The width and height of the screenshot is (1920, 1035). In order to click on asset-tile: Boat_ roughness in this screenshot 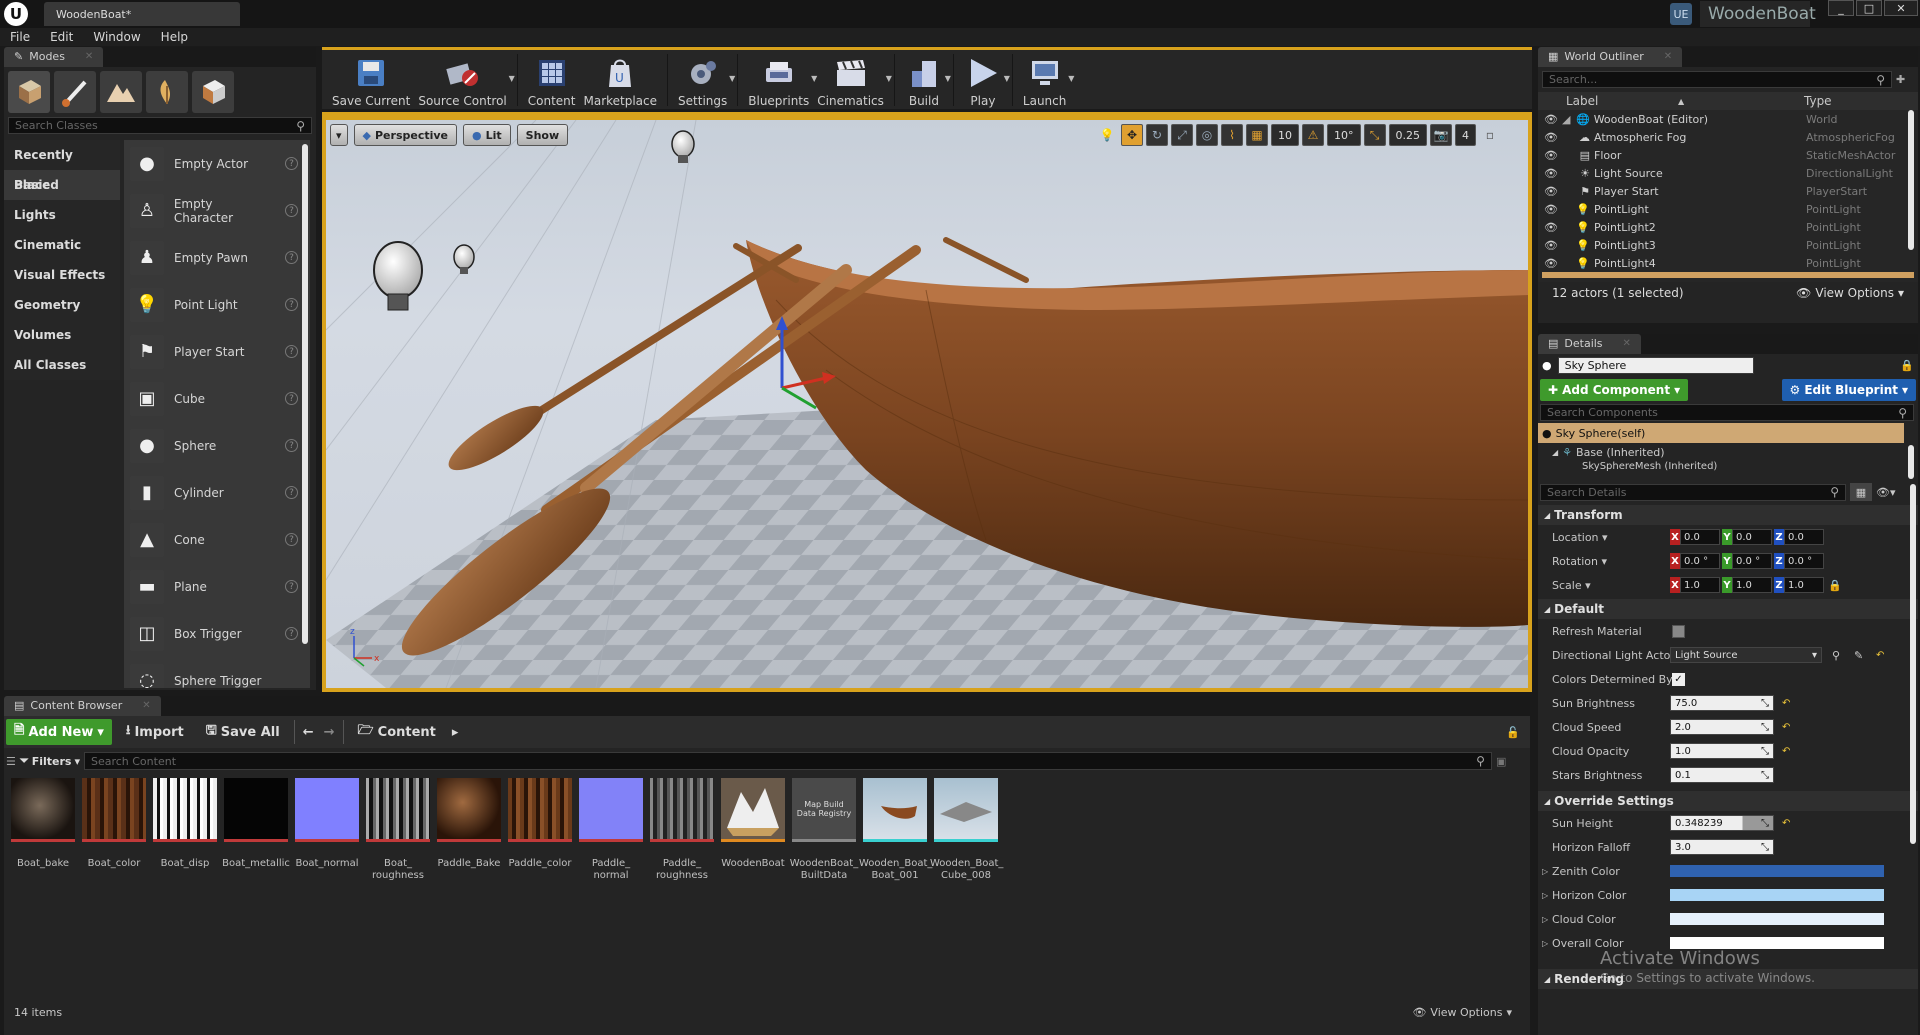, I will do `click(398, 830)`.